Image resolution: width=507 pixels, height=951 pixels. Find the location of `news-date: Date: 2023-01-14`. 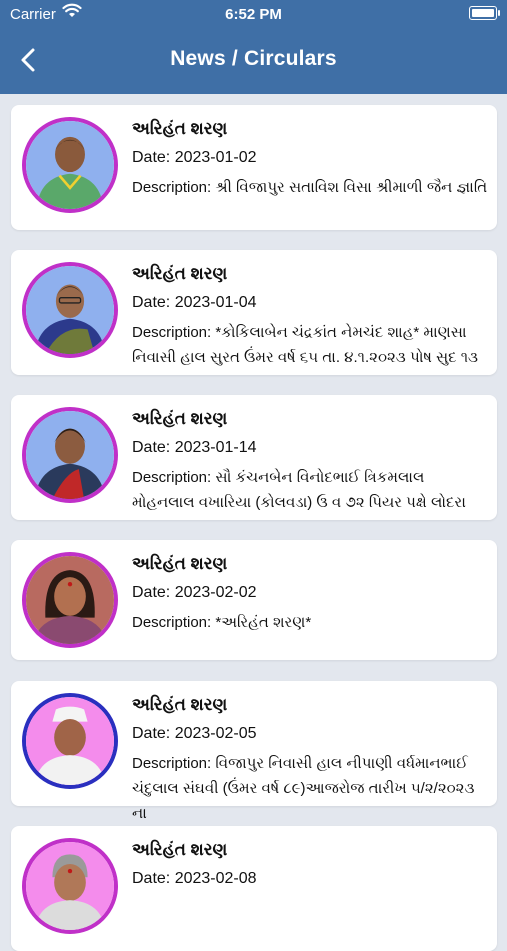

news-date: Date: 2023-01-14 is located at coordinates (194, 447).